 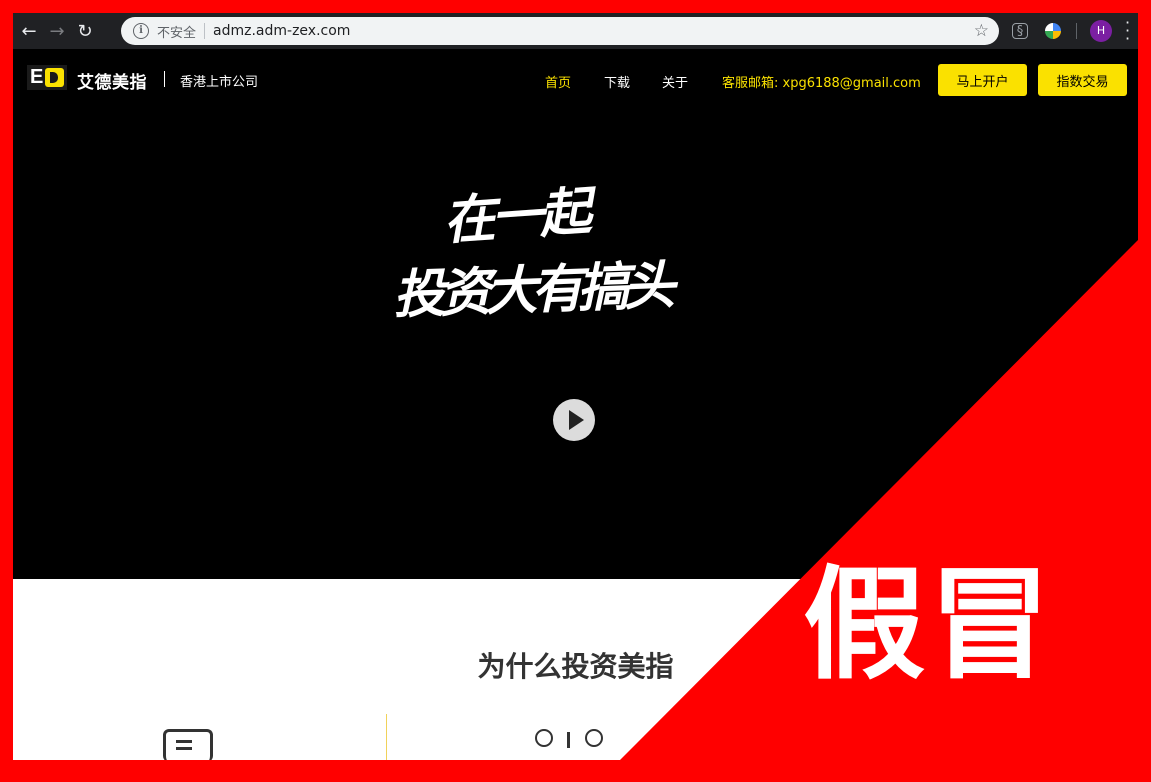 I want to click on document-icon, so click(x=188, y=744).